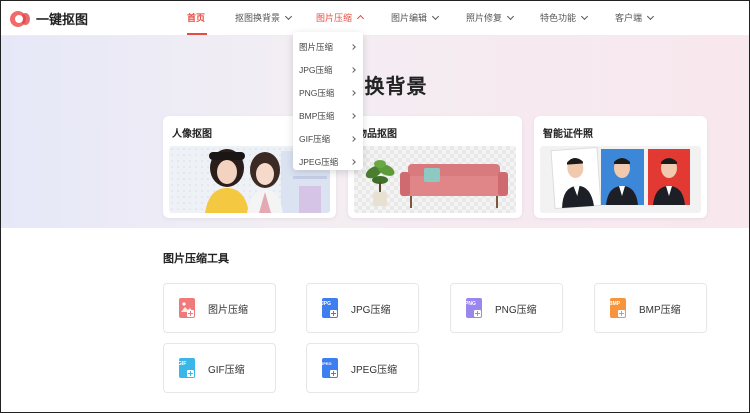 The height and width of the screenshot is (413, 750). I want to click on dropdown-item-image-compress: 图片压缩, so click(328, 46).